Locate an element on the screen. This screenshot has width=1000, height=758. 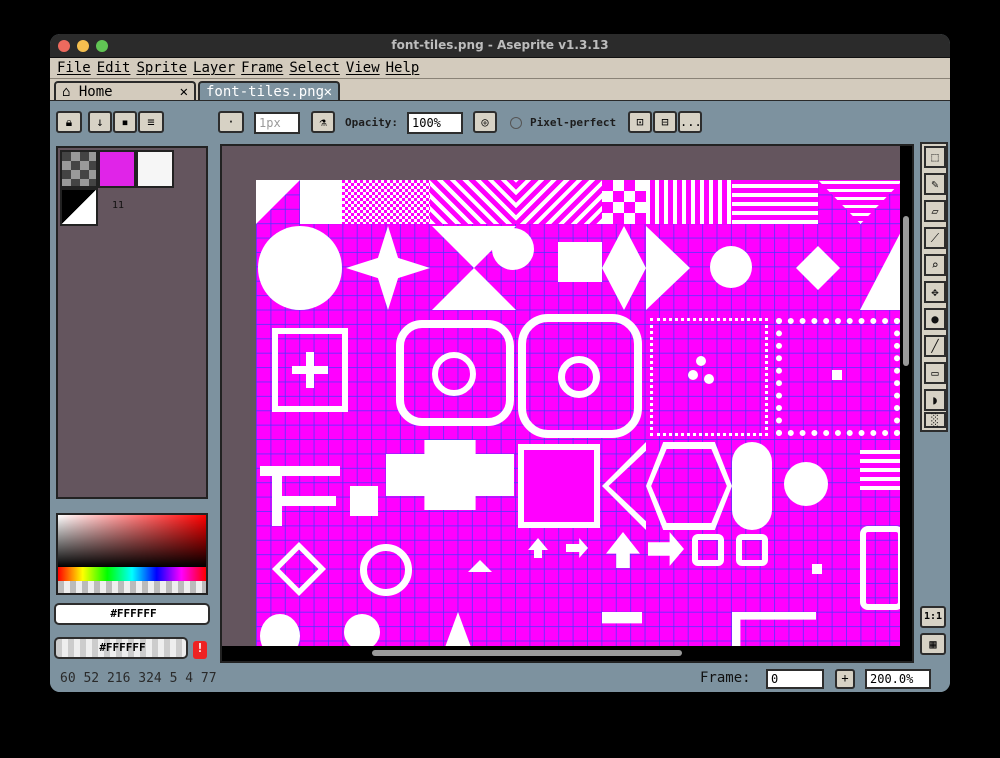
eyedropper-icon: ⟋ is located at coordinates (935, 238).